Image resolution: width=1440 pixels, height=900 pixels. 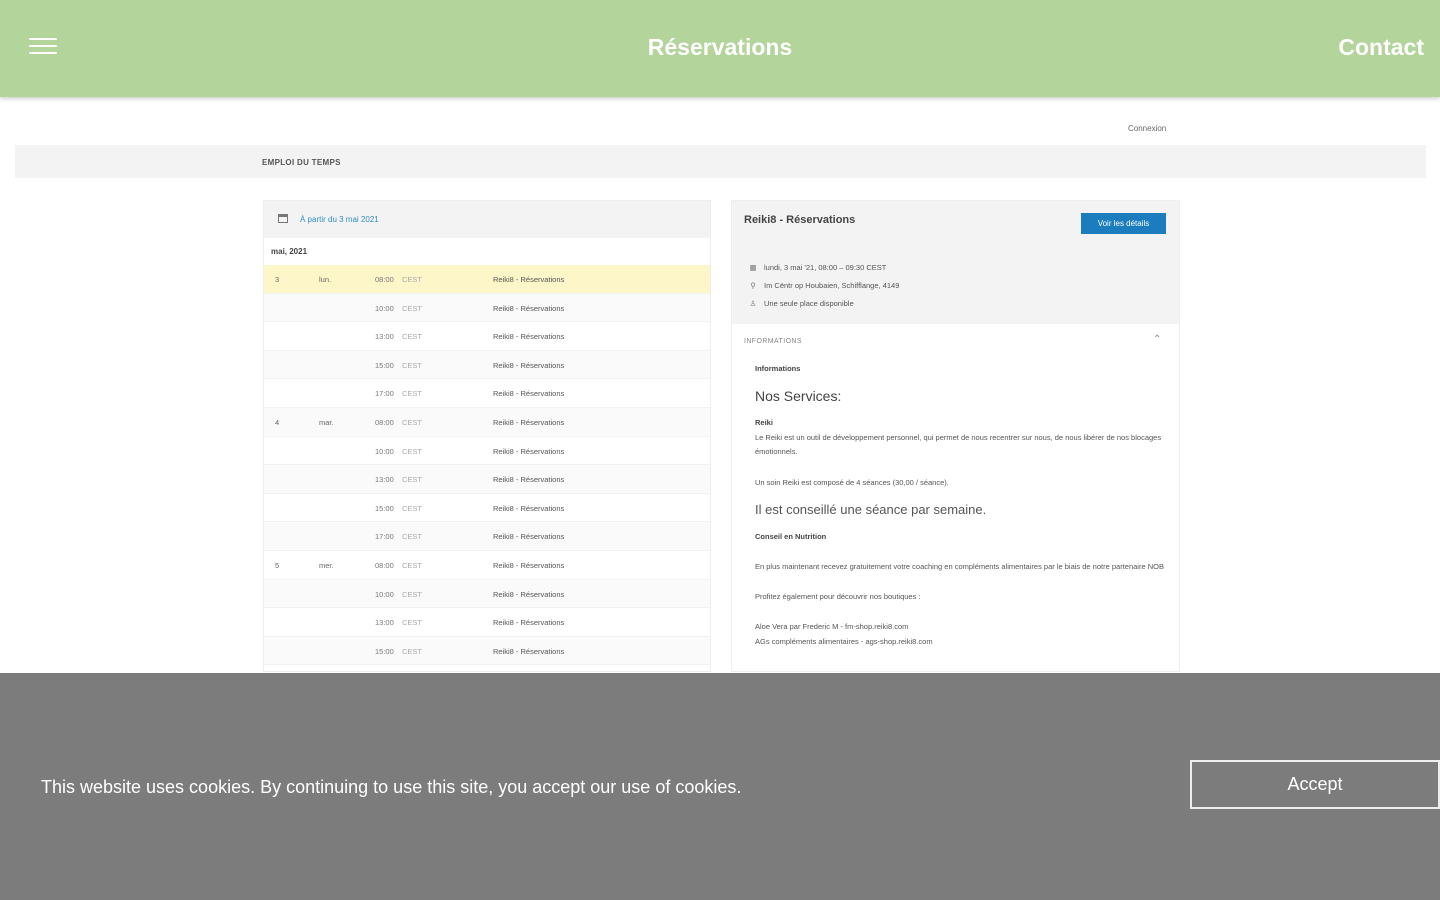 I want to click on schedule-row: 3 lun. 08:00 CEST Reiki8 - Réservations, so click(x=487, y=279).